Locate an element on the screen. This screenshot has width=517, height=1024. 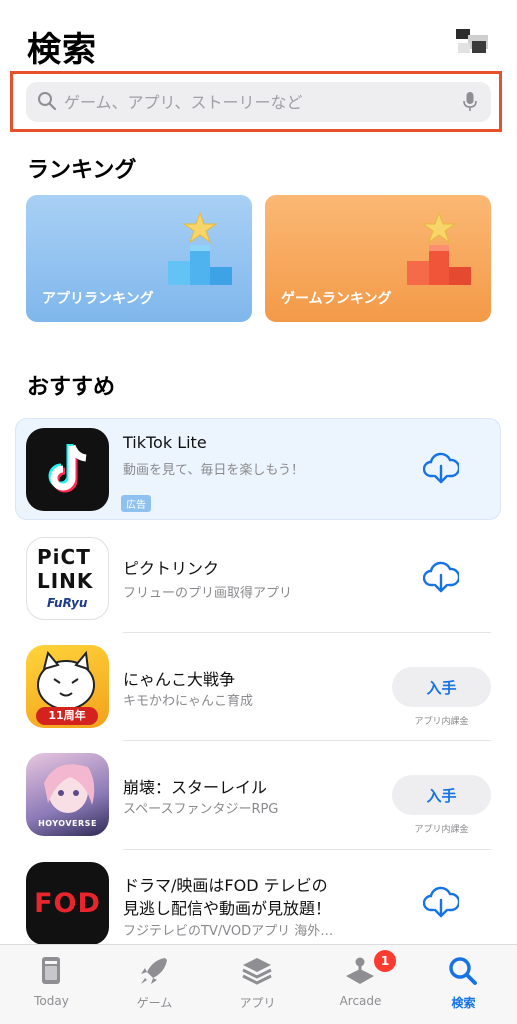
tab-search: 検索 is located at coordinates (463, 984).